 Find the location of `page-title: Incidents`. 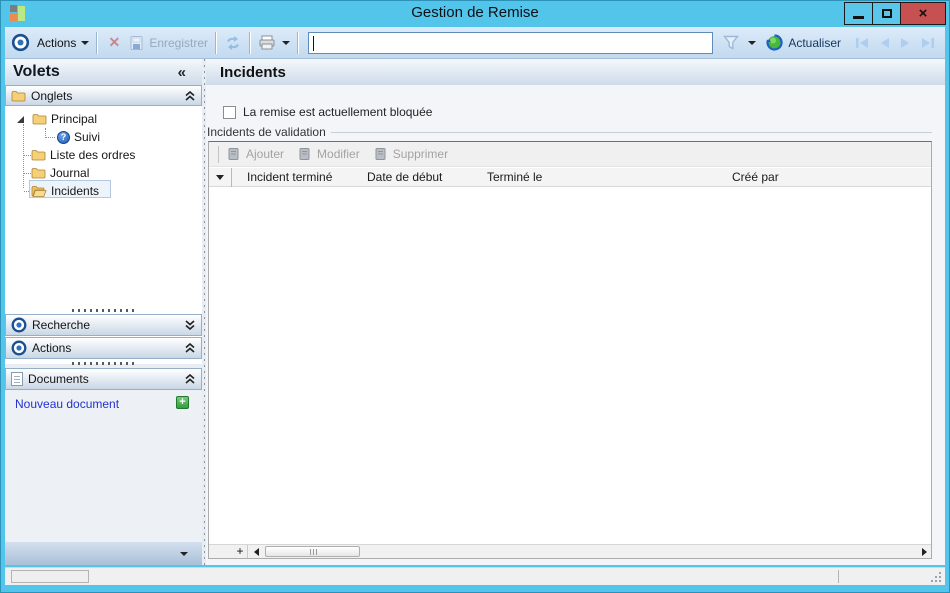

page-title: Incidents is located at coordinates (253, 72).